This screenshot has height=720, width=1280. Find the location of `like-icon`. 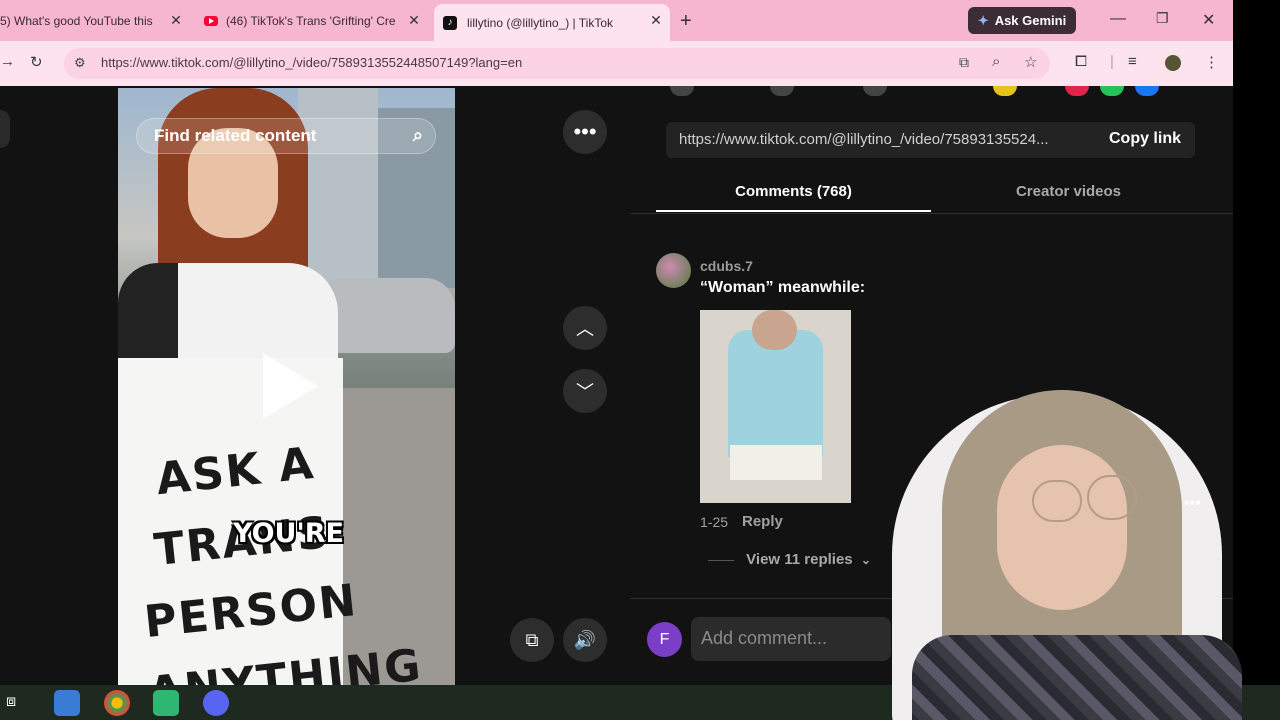

like-icon is located at coordinates (682, 91).